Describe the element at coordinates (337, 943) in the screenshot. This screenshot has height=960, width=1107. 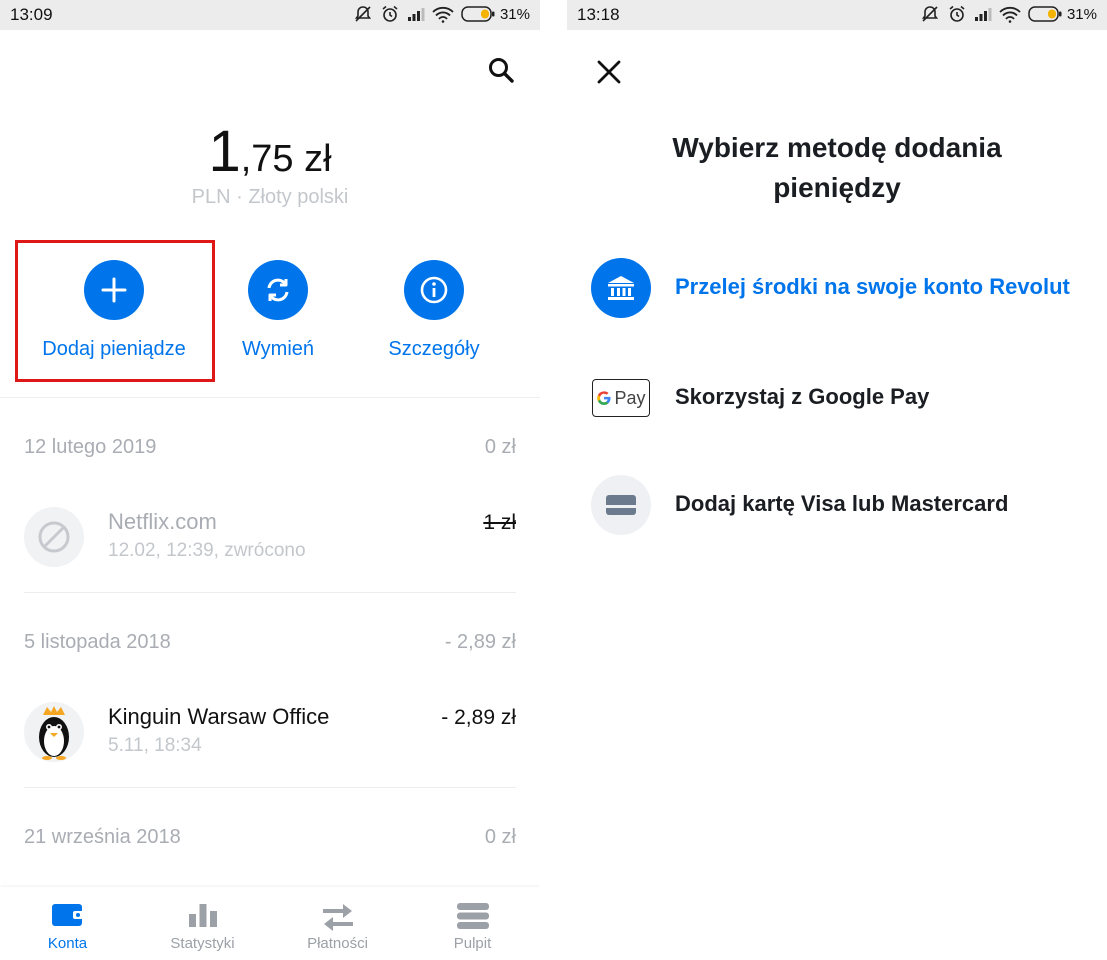
I see `tab-payments-label: Płatności` at that location.